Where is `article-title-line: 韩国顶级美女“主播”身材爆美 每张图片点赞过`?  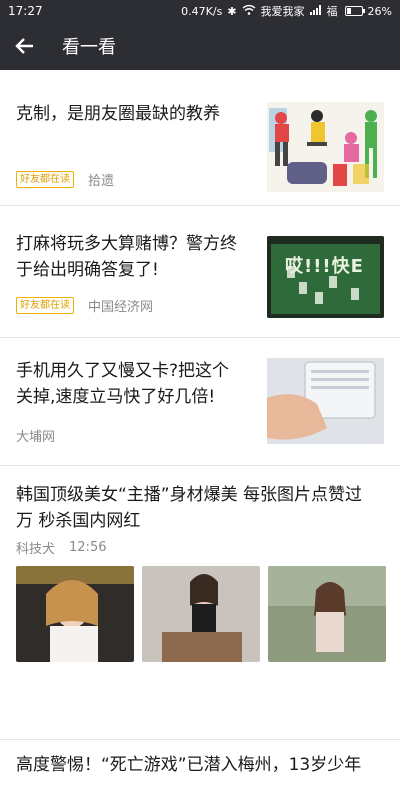
article-title-line: 韩国顶级美女“主播”身材爆美 每张图片点赞过 is located at coordinates (189, 495).